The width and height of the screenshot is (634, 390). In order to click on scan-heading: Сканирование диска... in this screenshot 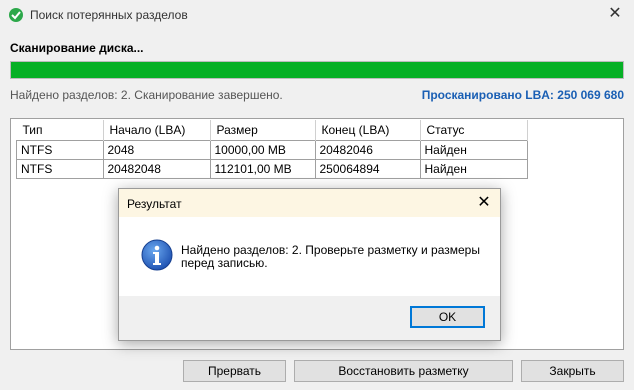, I will do `click(77, 48)`.